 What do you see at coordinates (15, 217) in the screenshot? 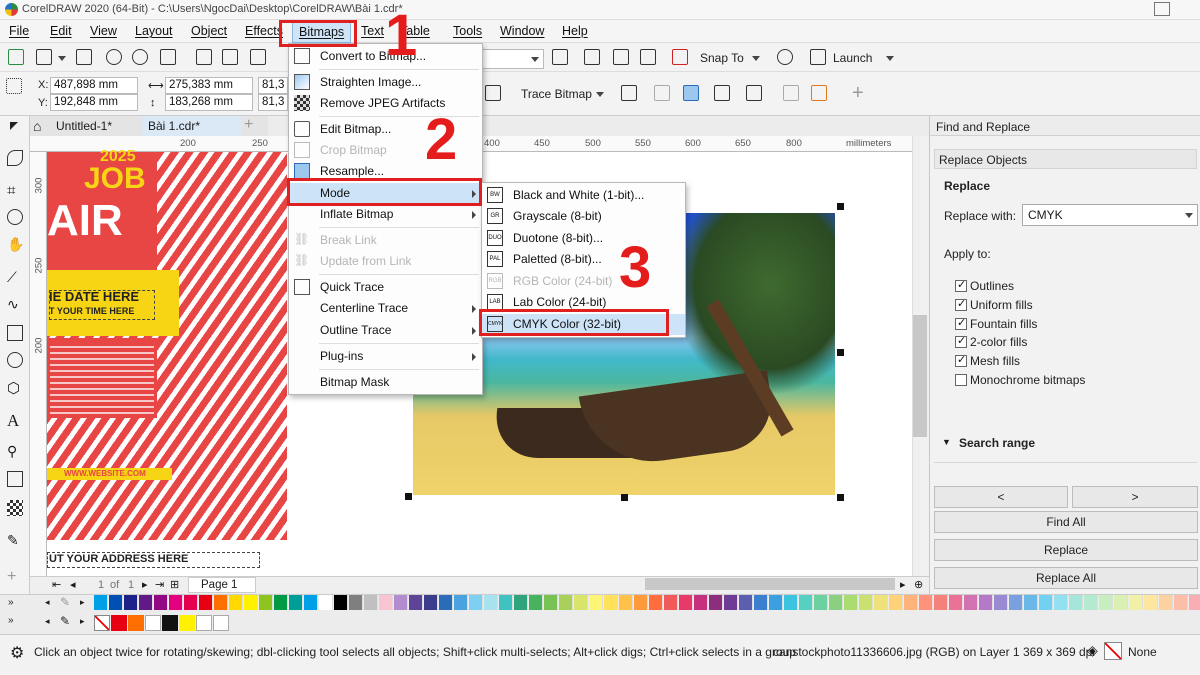
I see `zoom-tool-icon` at bounding box center [15, 217].